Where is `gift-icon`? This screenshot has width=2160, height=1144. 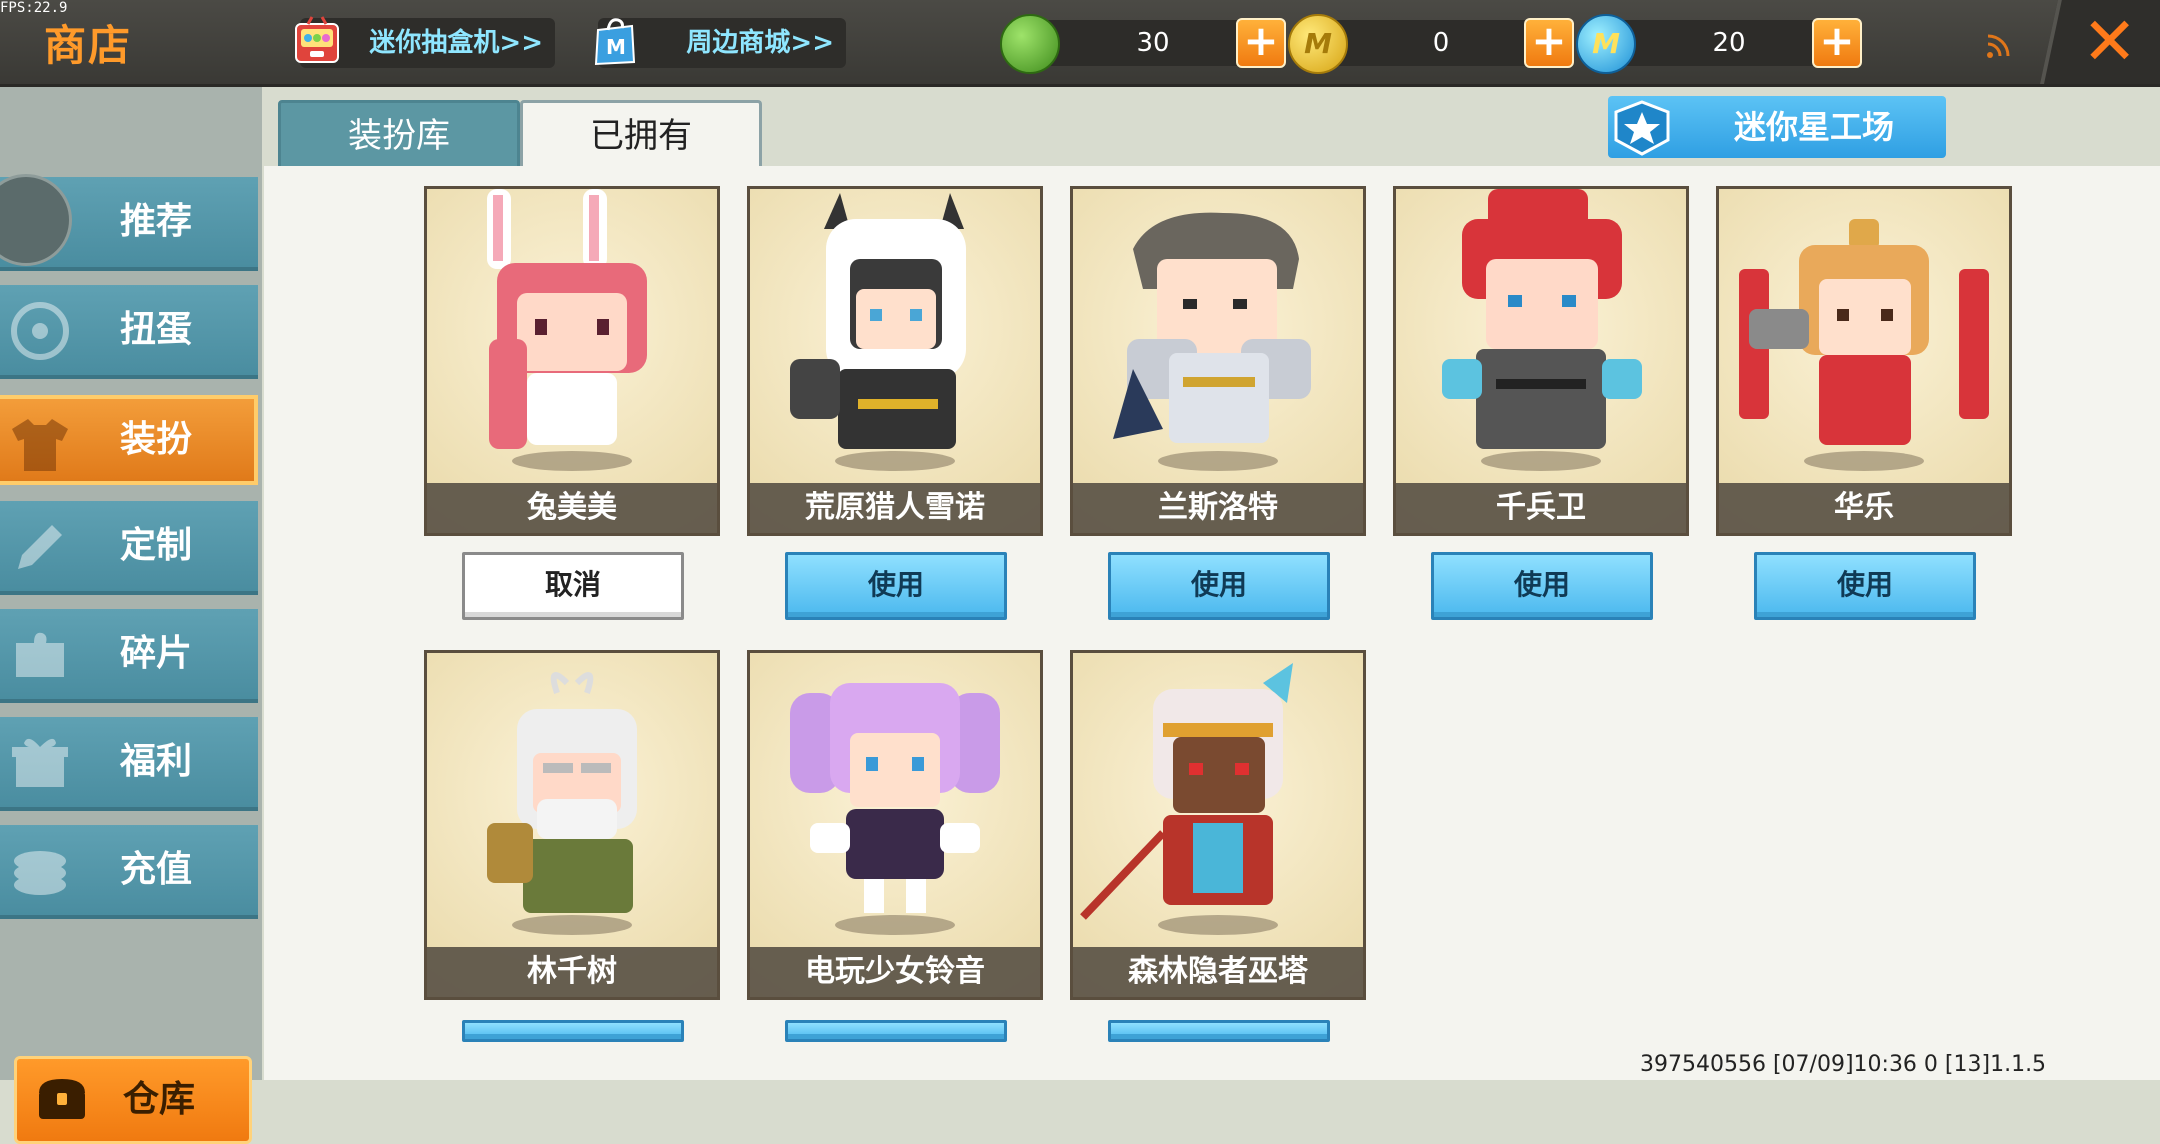 gift-icon is located at coordinates (40, 762).